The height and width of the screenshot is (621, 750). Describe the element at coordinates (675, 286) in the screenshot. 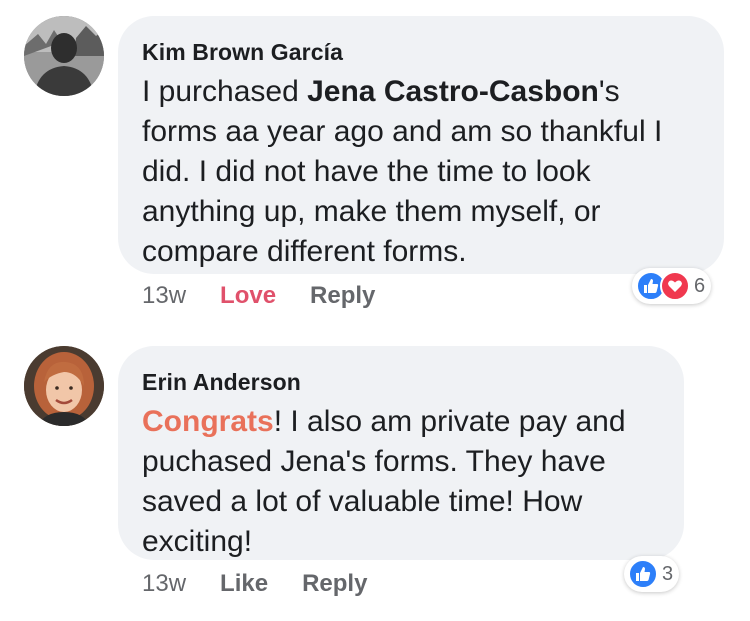

I see `heart-icon` at that location.